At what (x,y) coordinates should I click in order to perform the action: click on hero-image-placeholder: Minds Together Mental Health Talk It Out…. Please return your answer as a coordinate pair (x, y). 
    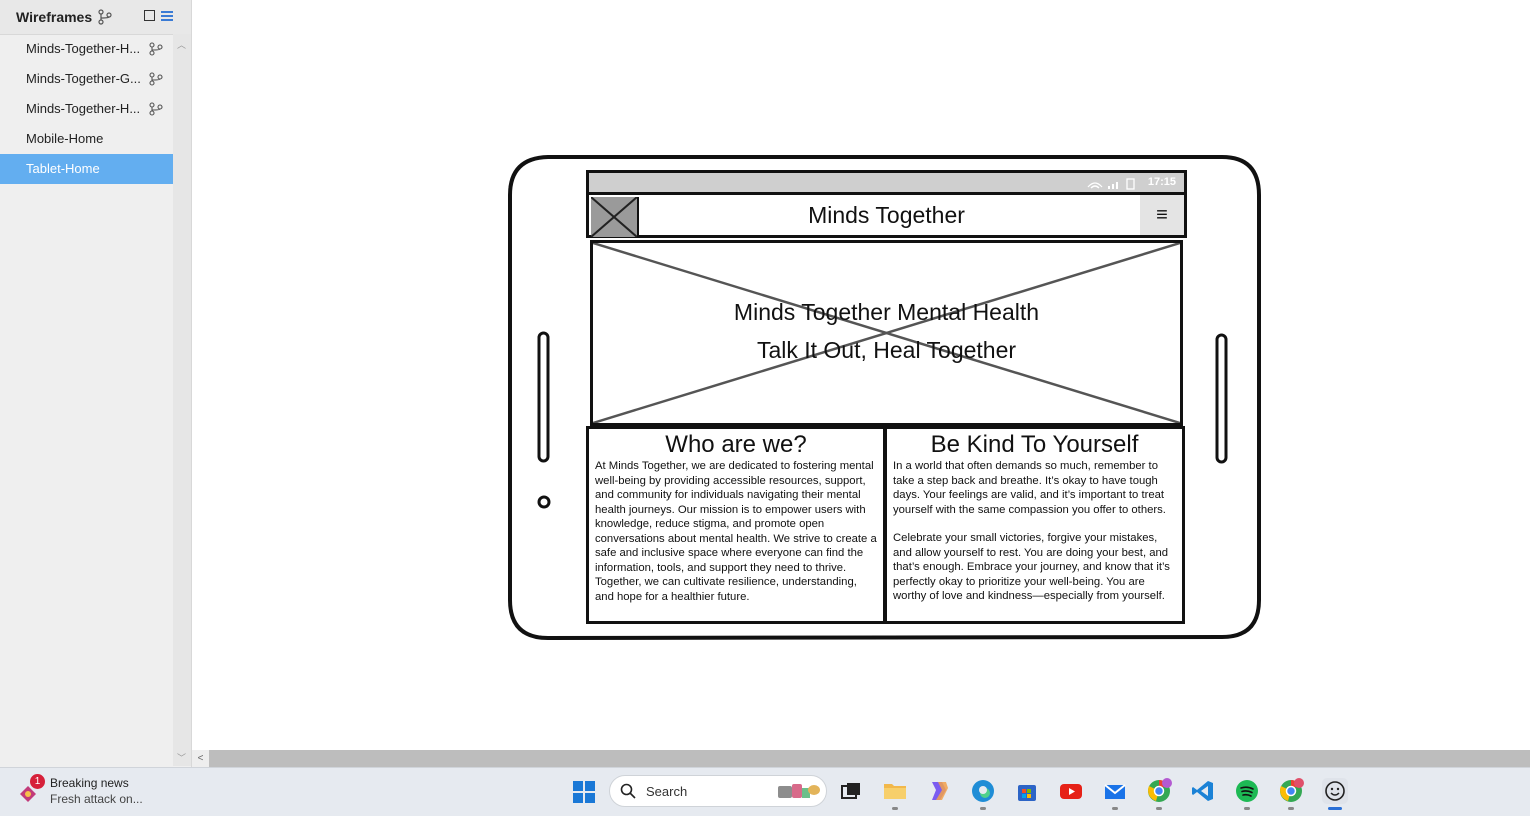
    Looking at the image, I should click on (886, 333).